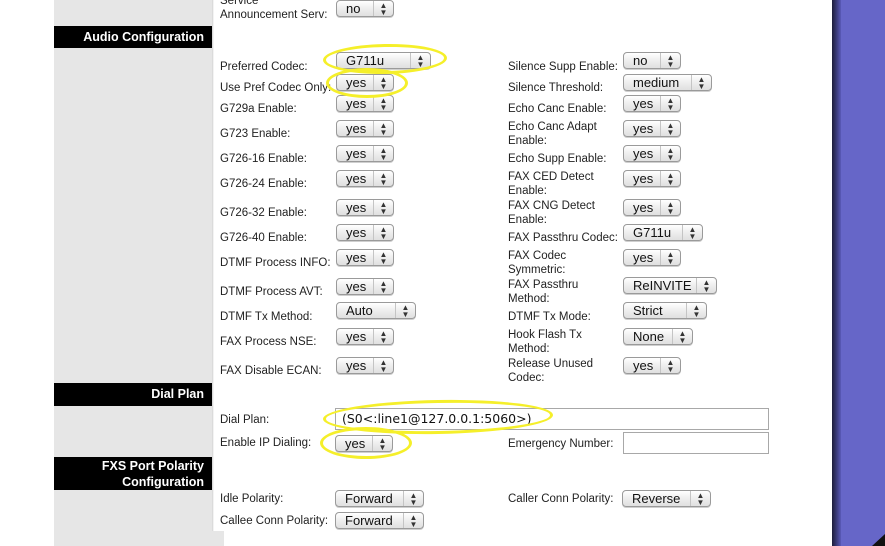 Image resolution: width=885 pixels, height=546 pixels. Describe the element at coordinates (652, 232) in the screenshot. I see `select-value: G711u` at that location.